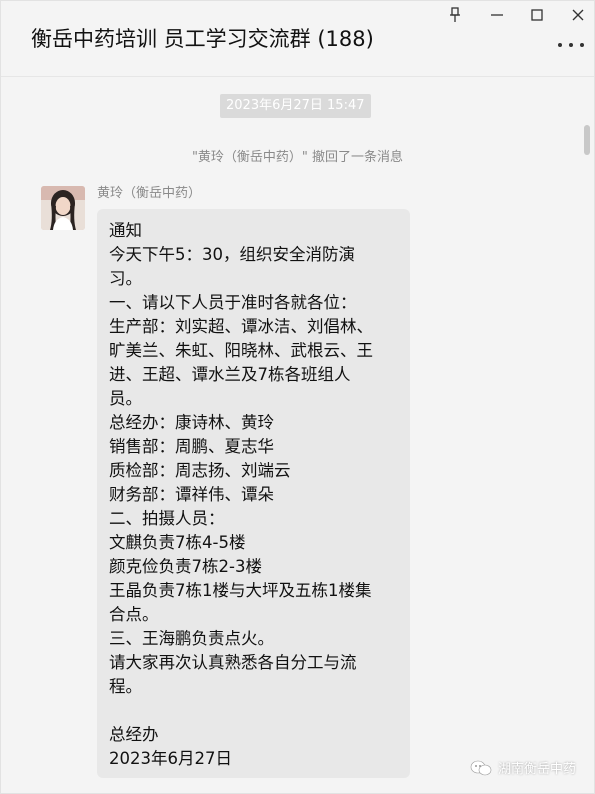  I want to click on message-line: 质检部：周志扬、刘端云, so click(200, 470).